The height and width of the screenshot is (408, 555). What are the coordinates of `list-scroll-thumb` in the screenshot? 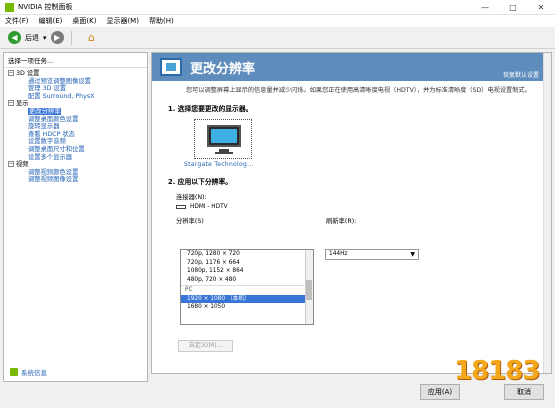 It's located at (309, 290).